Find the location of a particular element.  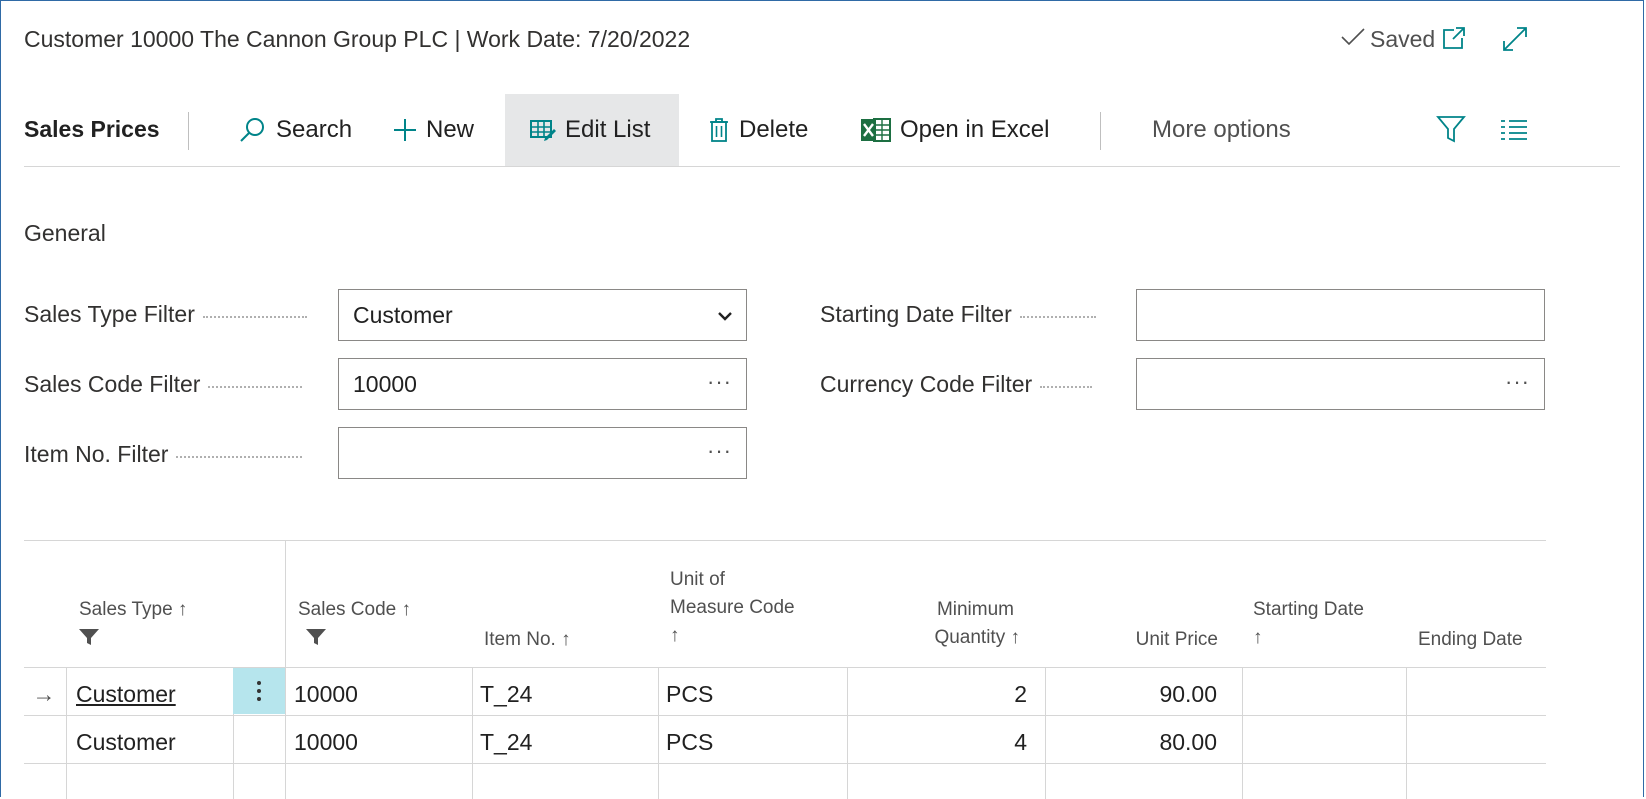

column-header-unit-price: Unit Price is located at coordinates (1159, 640).